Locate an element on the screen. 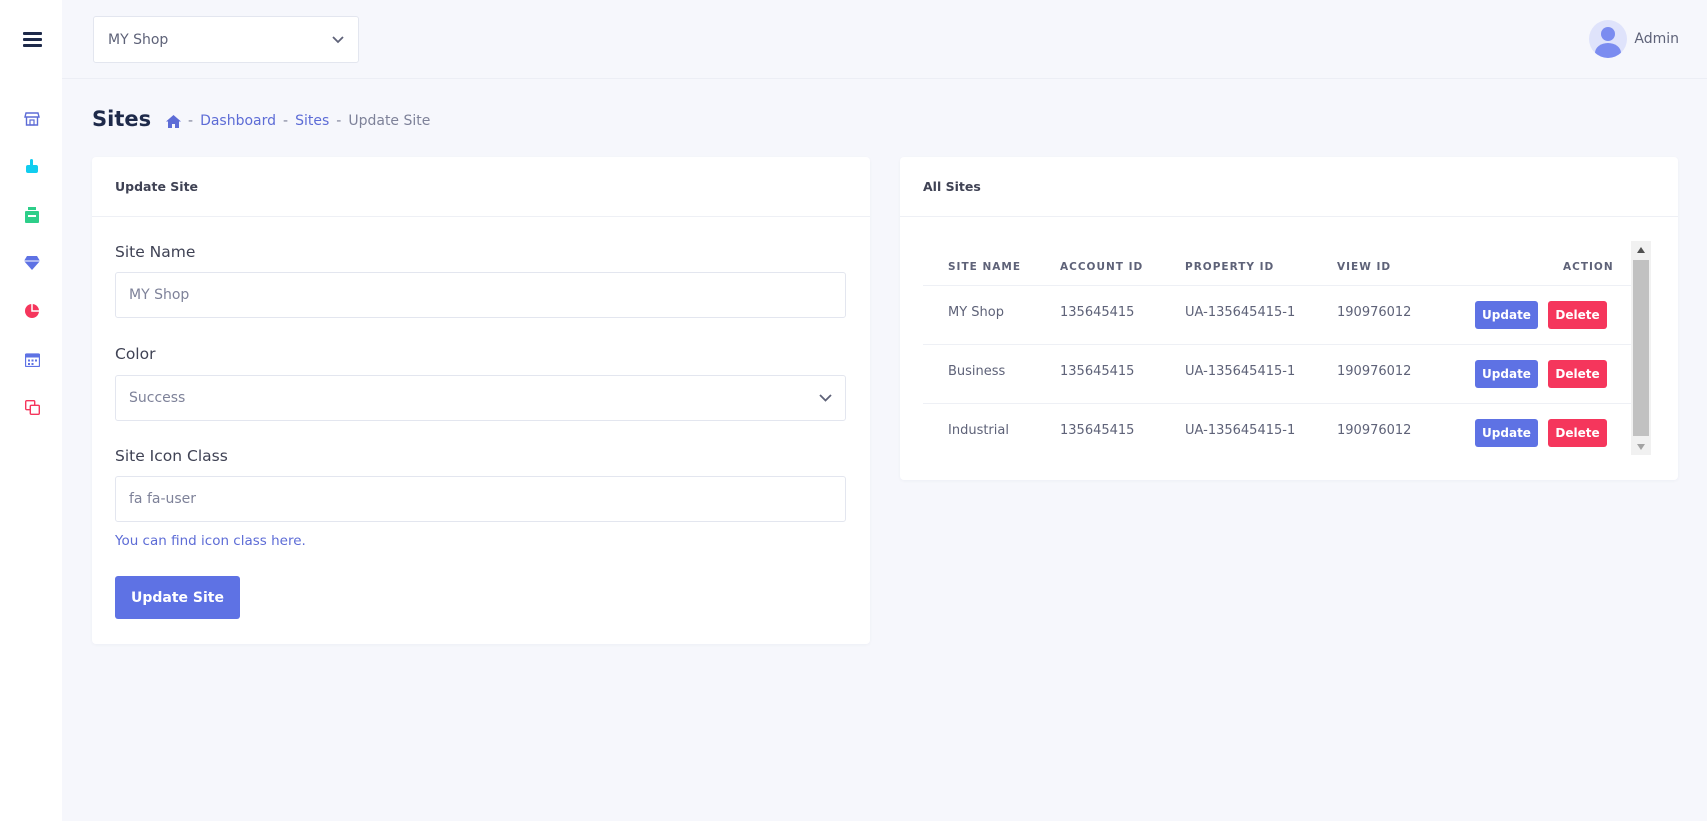 The image size is (1707, 821). color-select: Success is located at coordinates (480, 398).